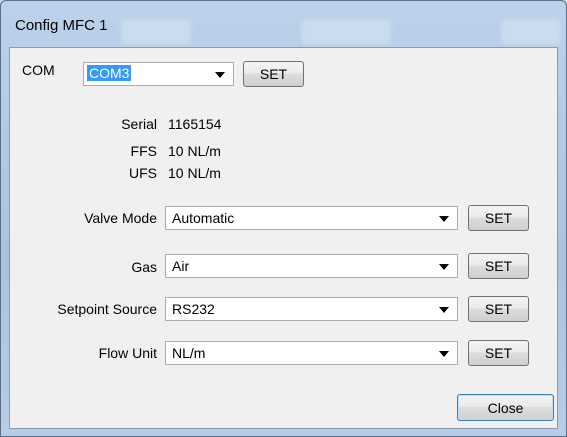 The image size is (567, 437). Describe the element at coordinates (158, 74) in the screenshot. I see `com-port-select: COM3` at that location.